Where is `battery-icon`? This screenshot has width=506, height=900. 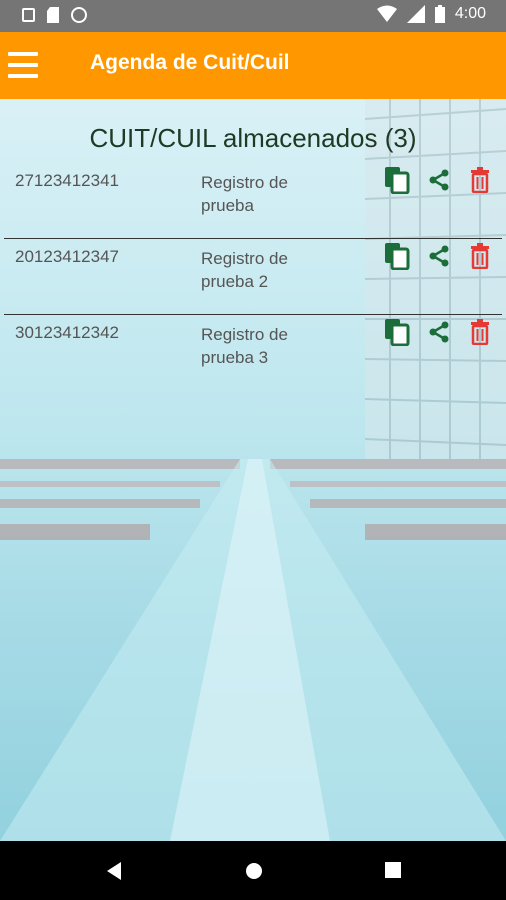
battery-icon is located at coordinates (439, 14).